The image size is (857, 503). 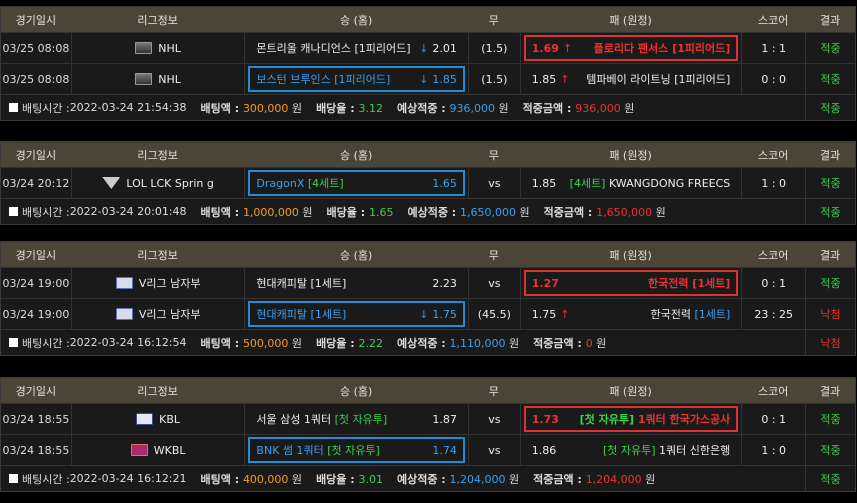 I want to click on home-cell: BNK 썸 1쿼터 [첫 자유투] 1.74, so click(x=355, y=450).